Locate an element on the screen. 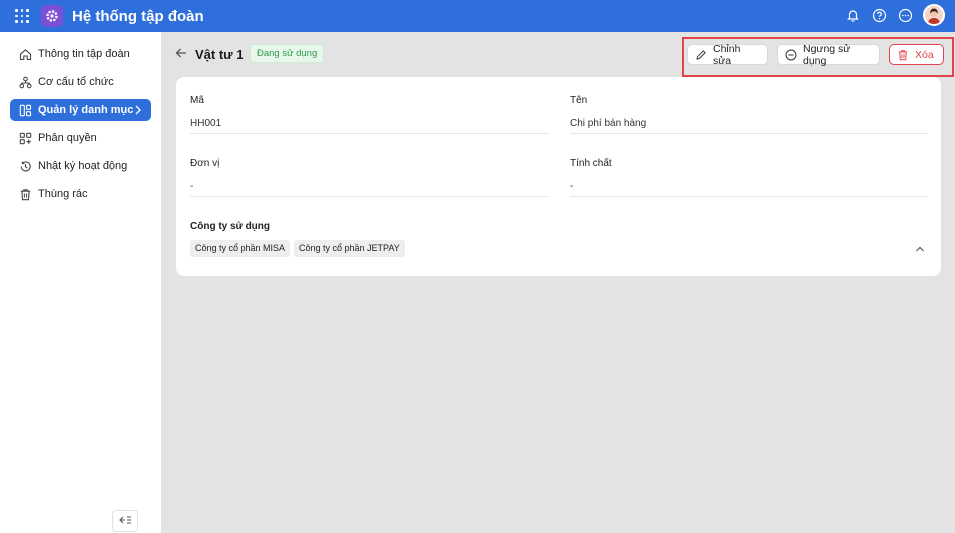 The height and width of the screenshot is (533, 955). name-divider is located at coordinates (749, 133).